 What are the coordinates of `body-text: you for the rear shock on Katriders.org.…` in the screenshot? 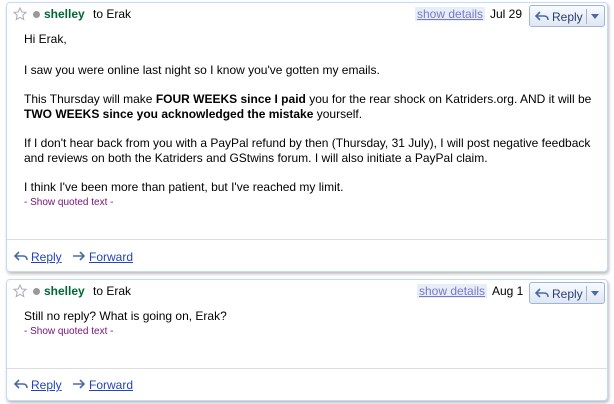 It's located at (448, 99).